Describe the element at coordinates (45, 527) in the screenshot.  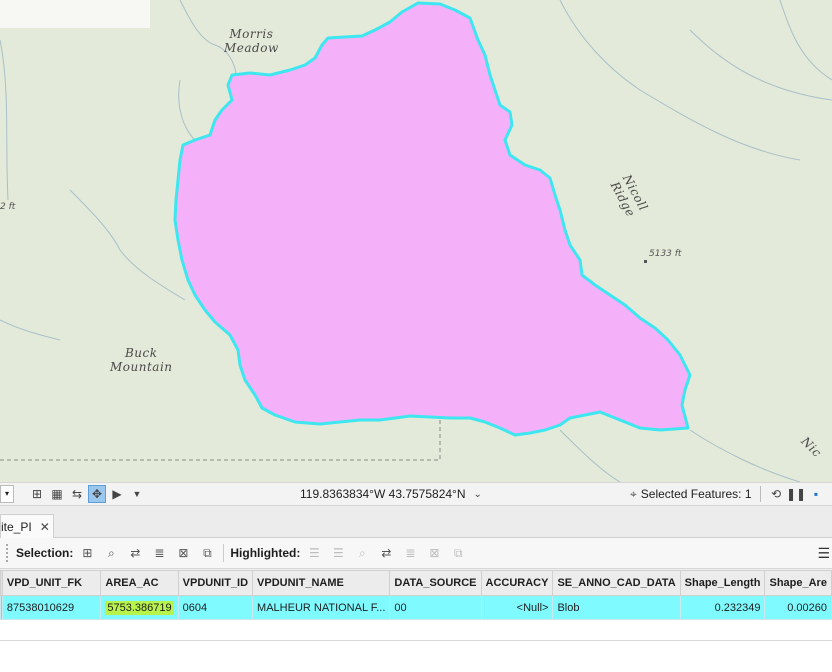
I see `close-icon: ✕` at that location.